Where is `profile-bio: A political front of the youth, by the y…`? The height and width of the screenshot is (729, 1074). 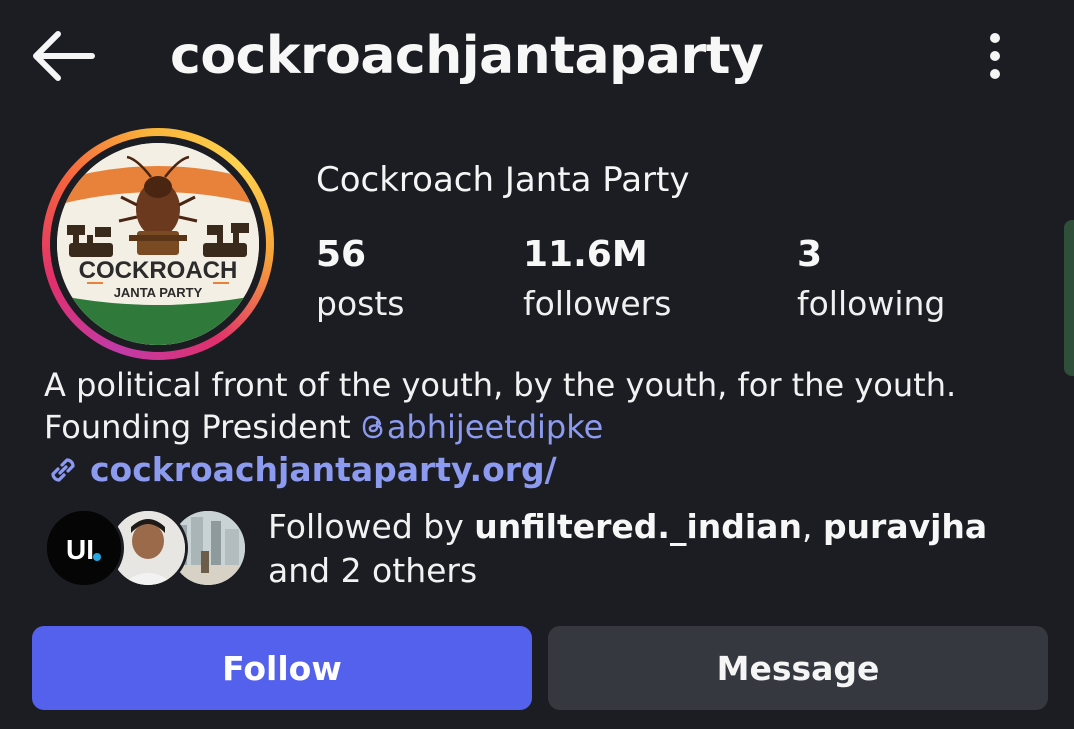 profile-bio: A political front of the youth, by the y… is located at coordinates (500, 406).